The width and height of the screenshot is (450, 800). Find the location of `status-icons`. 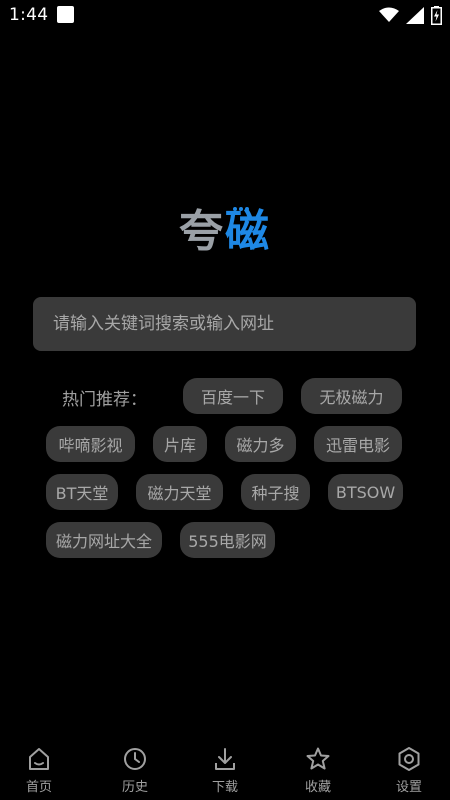

status-icons is located at coordinates (410, 15).